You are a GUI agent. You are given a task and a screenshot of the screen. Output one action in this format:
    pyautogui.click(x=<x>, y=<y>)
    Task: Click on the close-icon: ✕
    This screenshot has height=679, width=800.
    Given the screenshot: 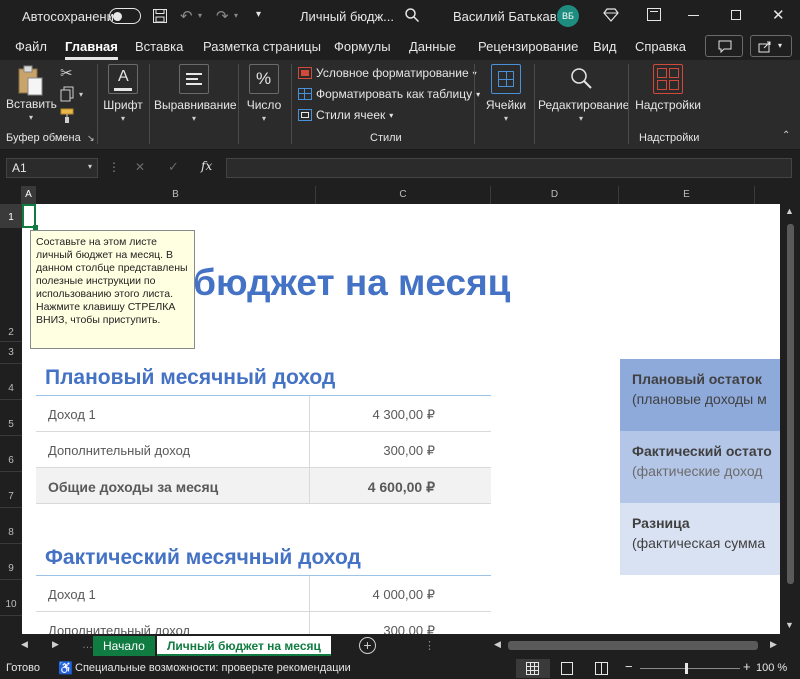 What is the action you would take?
    pyautogui.click(x=778, y=15)
    